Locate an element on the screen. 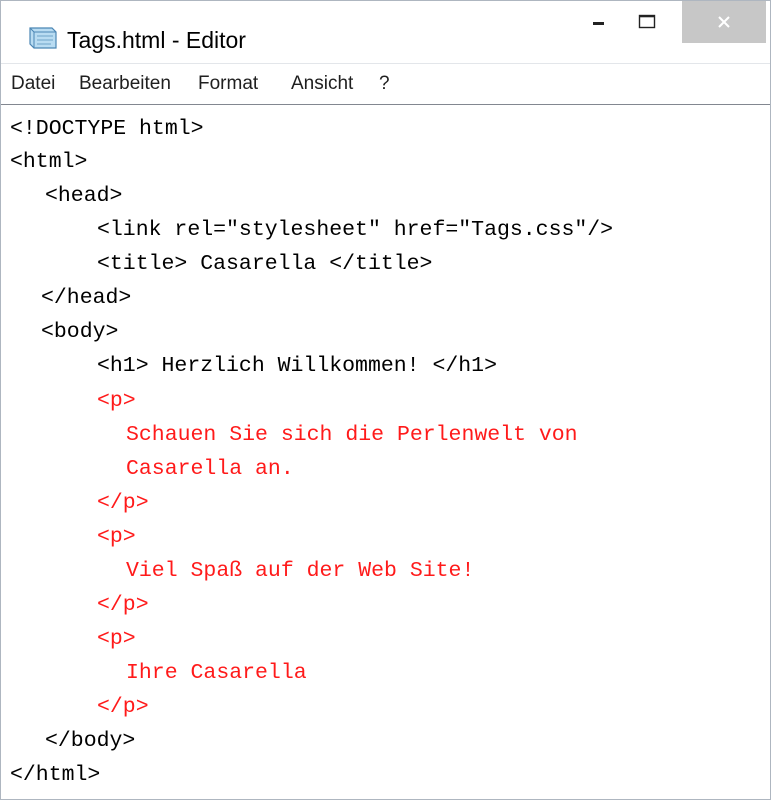  maximize-icon is located at coordinates (647, 21).